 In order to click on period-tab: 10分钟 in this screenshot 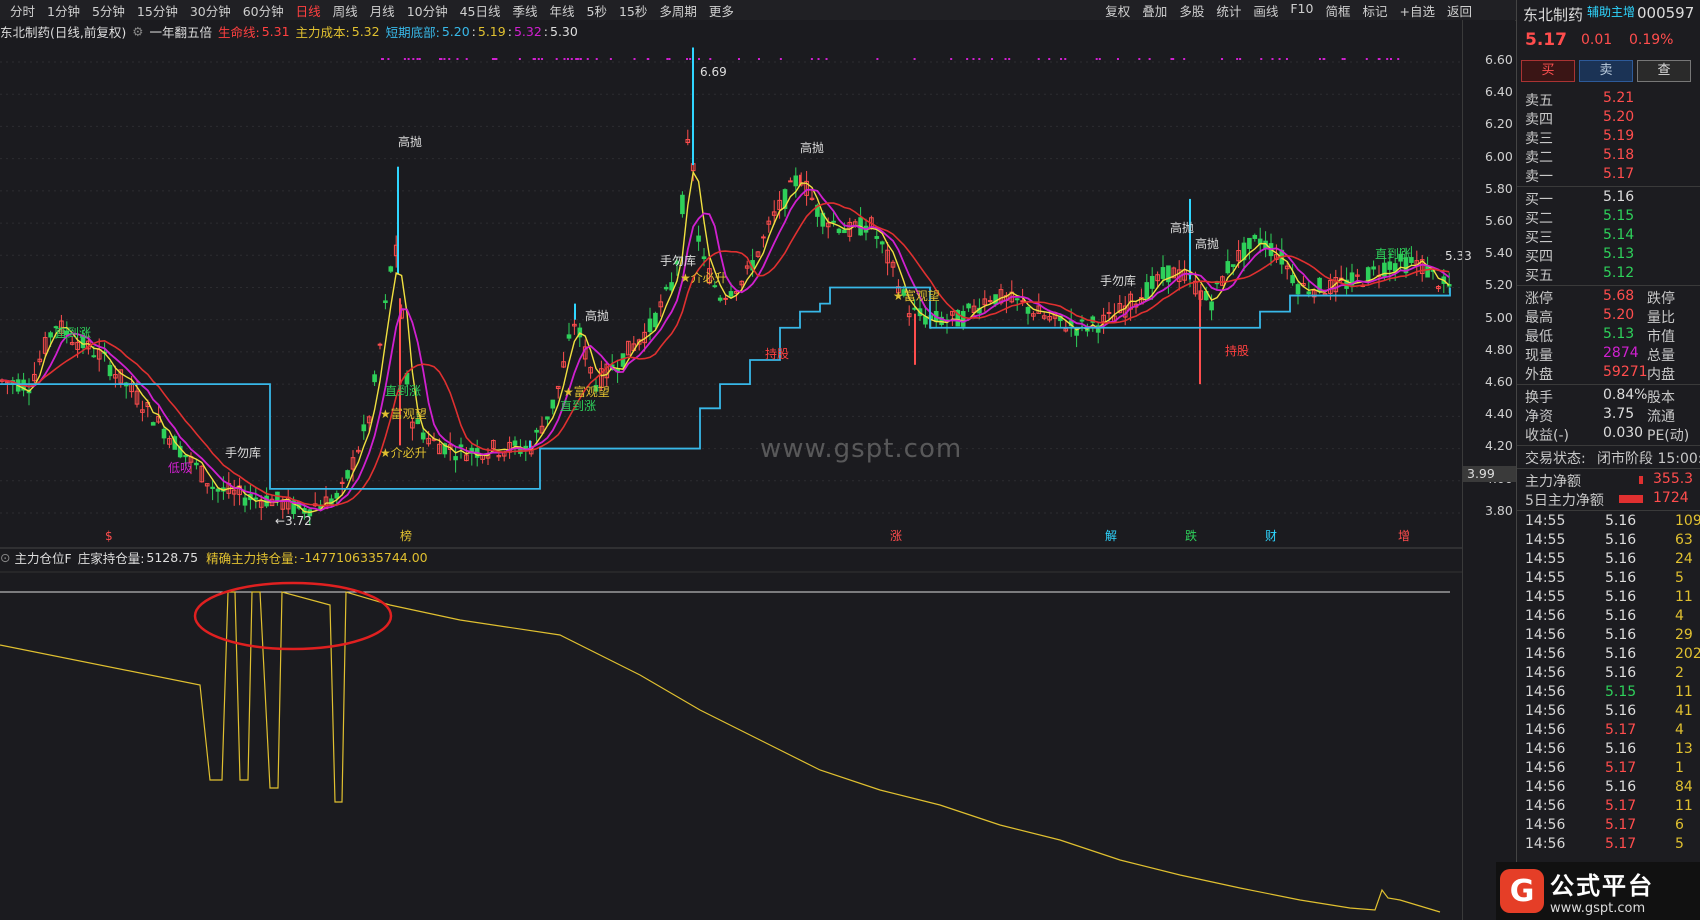, I will do `click(427, 10)`.